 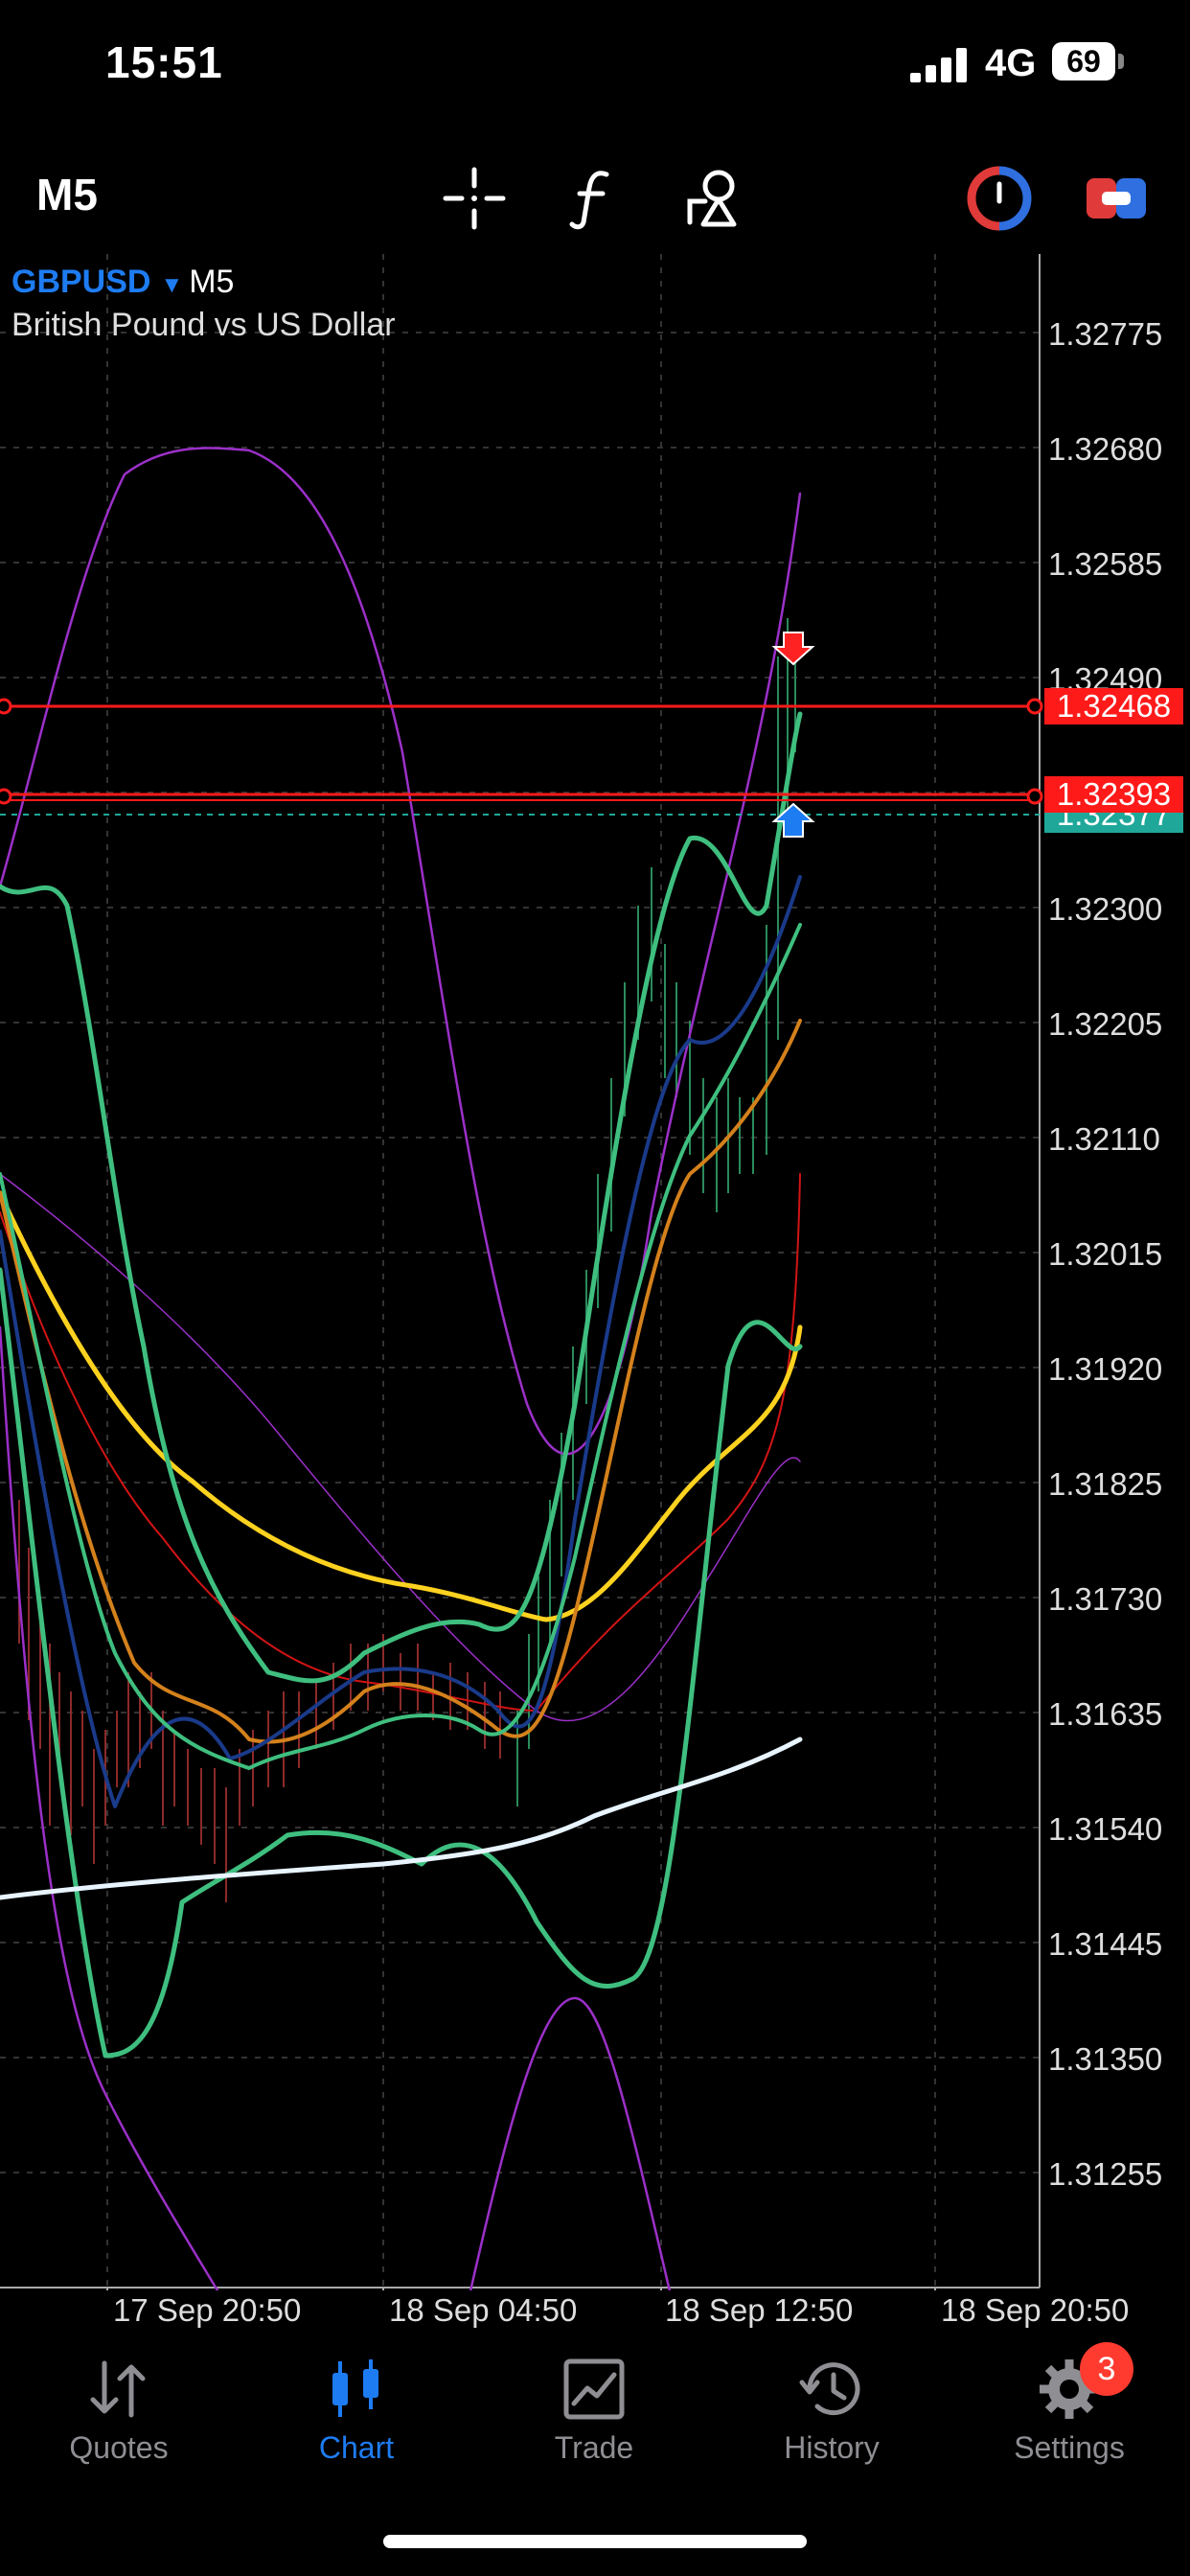 I want to click on price-axis-label: 1.32585, so click(x=1105, y=564).